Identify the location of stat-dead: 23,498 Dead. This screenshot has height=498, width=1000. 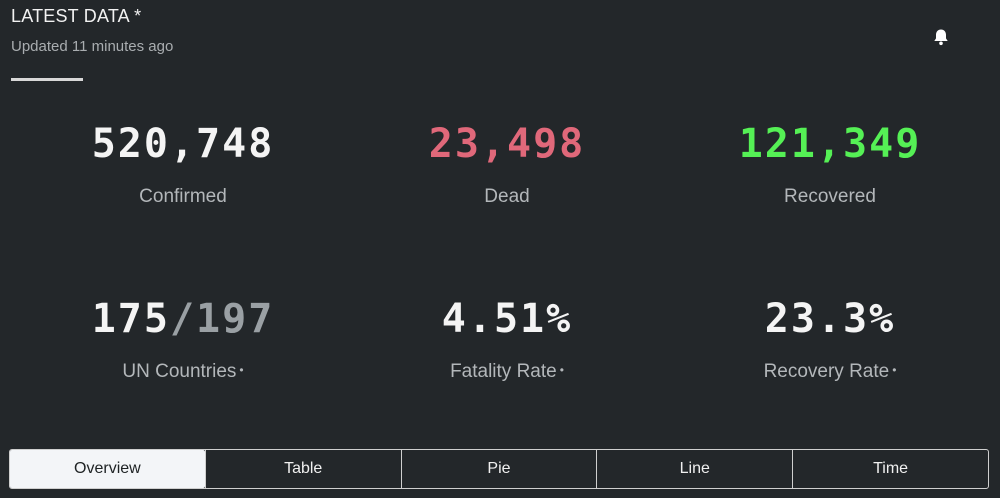
(507, 165).